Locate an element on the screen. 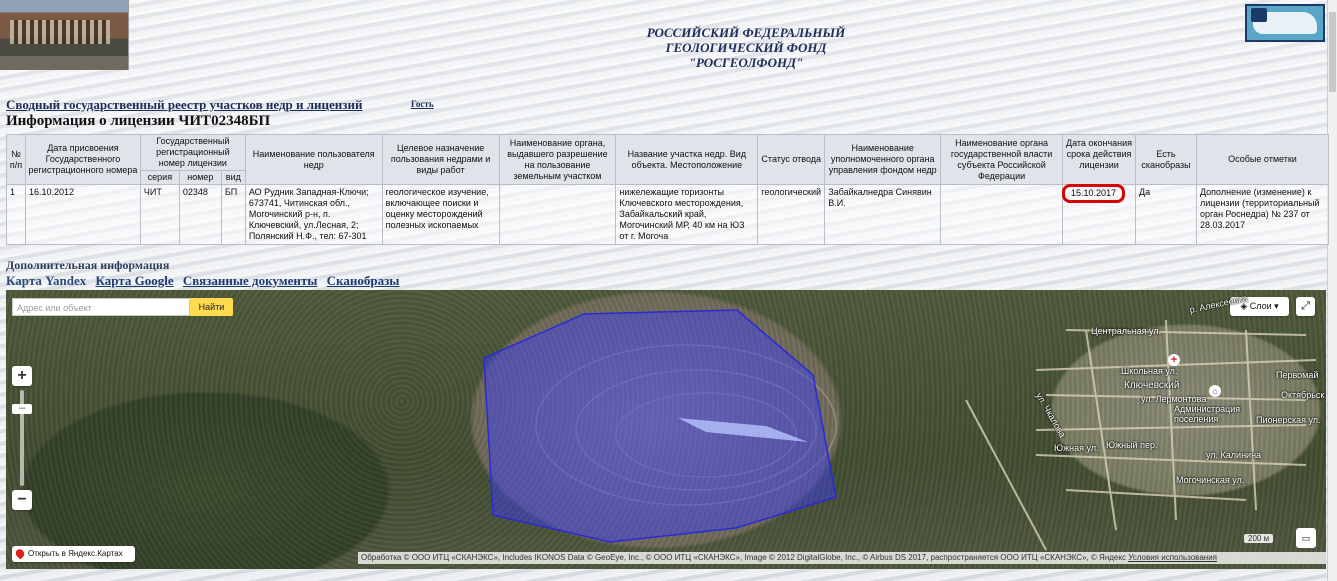 This screenshot has width=1337, height=581. admin-label: Администрация поселения is located at coordinates (1207, 414).